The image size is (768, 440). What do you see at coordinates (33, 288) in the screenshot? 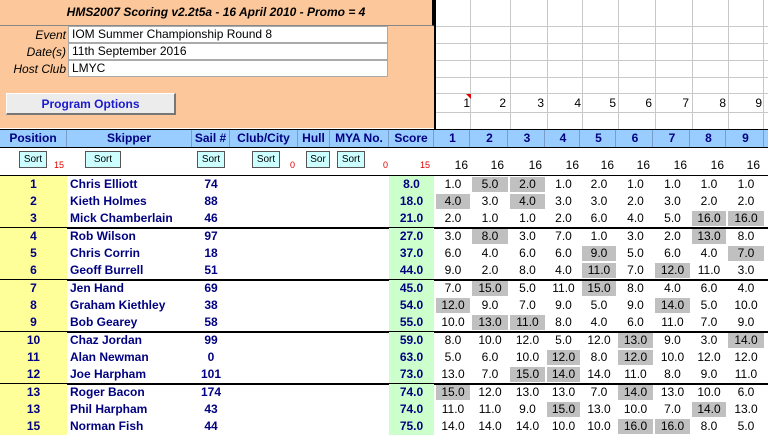
I see `position-cell: 7` at bounding box center [33, 288].